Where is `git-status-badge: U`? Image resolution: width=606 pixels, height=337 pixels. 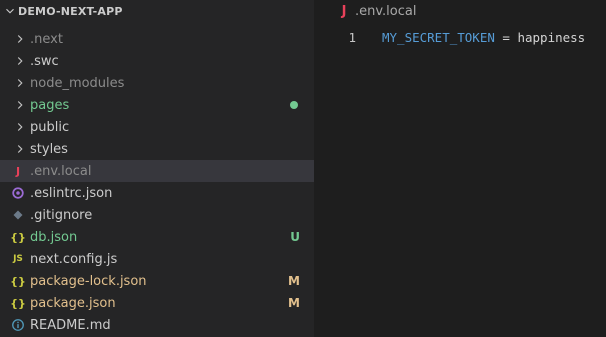 git-status-badge: U is located at coordinates (295, 237).